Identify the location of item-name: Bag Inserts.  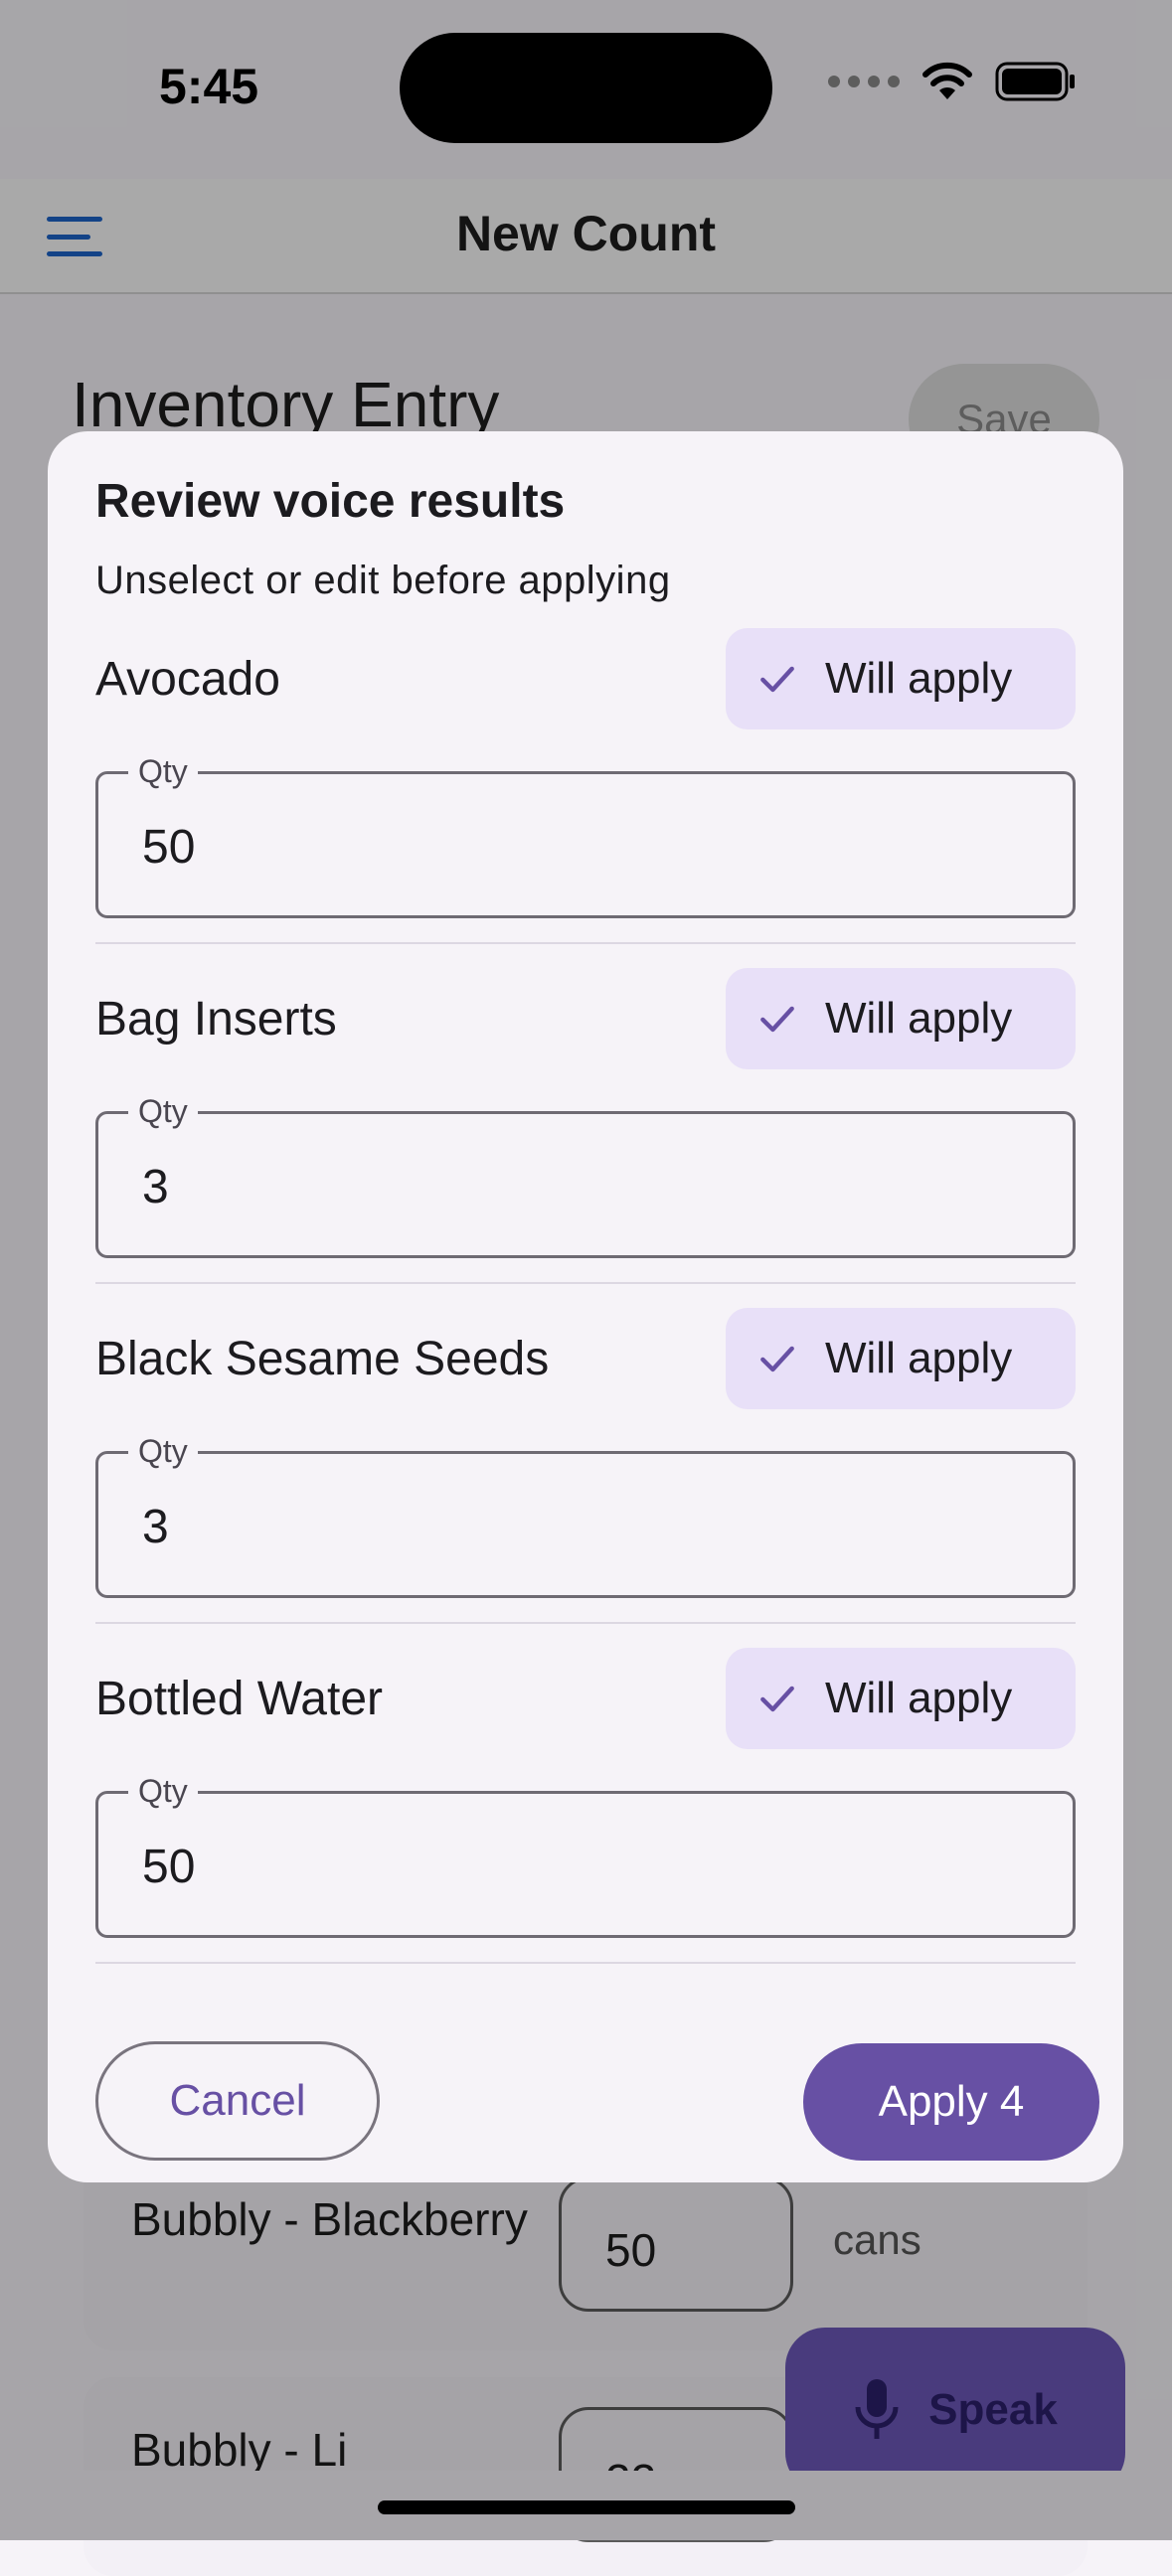
(216, 1019).